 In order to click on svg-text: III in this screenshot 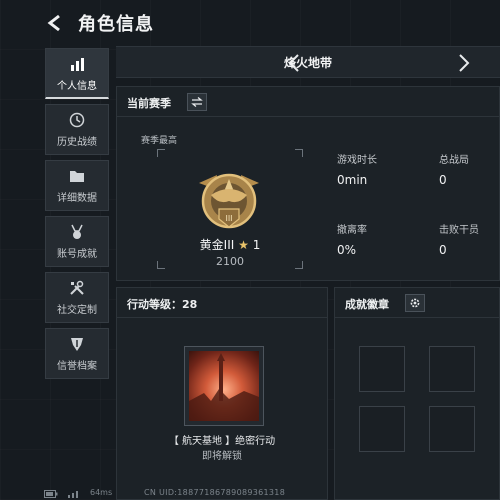, I will do `click(228, 218)`.